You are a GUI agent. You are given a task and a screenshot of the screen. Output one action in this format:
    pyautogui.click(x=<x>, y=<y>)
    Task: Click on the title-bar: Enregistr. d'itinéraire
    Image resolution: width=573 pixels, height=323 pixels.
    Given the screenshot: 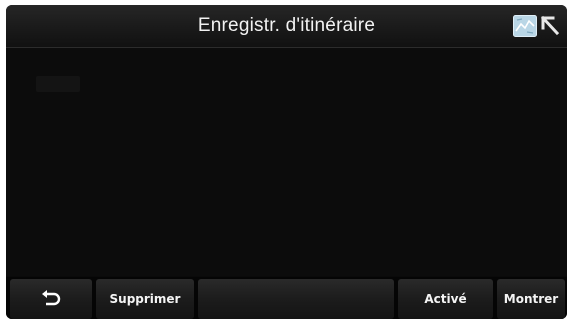 What is the action you would take?
    pyautogui.click(x=286, y=26)
    